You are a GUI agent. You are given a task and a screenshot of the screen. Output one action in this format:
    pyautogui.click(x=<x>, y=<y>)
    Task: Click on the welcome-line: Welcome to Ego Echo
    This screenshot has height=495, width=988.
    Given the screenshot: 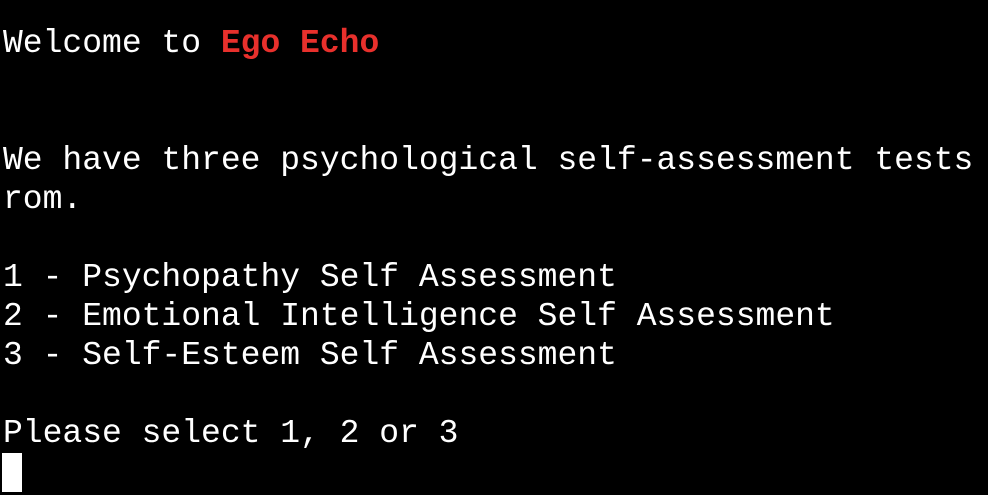 What is the action you would take?
    pyautogui.click(x=495, y=43)
    